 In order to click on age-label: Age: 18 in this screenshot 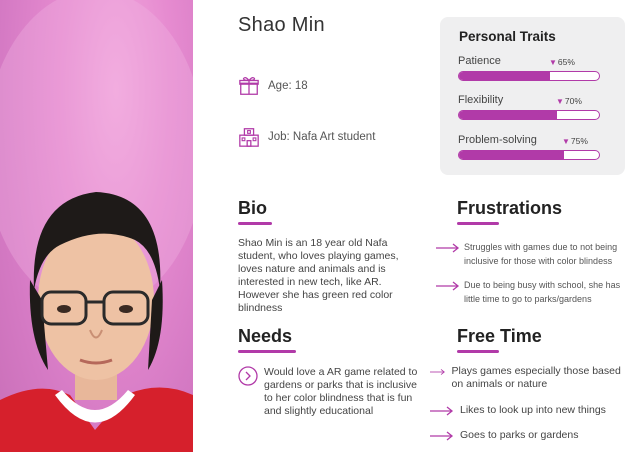, I will do `click(288, 86)`.